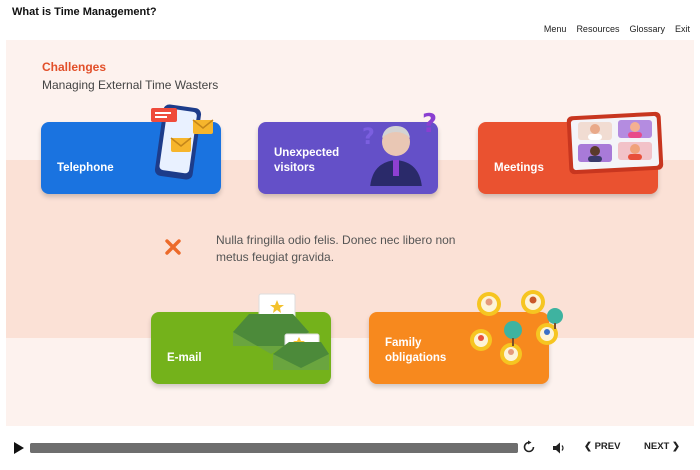 Image resolution: width=700 pixels, height=470 pixels. What do you see at coordinates (74, 67) in the screenshot?
I see `slide-heading: Challenges` at bounding box center [74, 67].